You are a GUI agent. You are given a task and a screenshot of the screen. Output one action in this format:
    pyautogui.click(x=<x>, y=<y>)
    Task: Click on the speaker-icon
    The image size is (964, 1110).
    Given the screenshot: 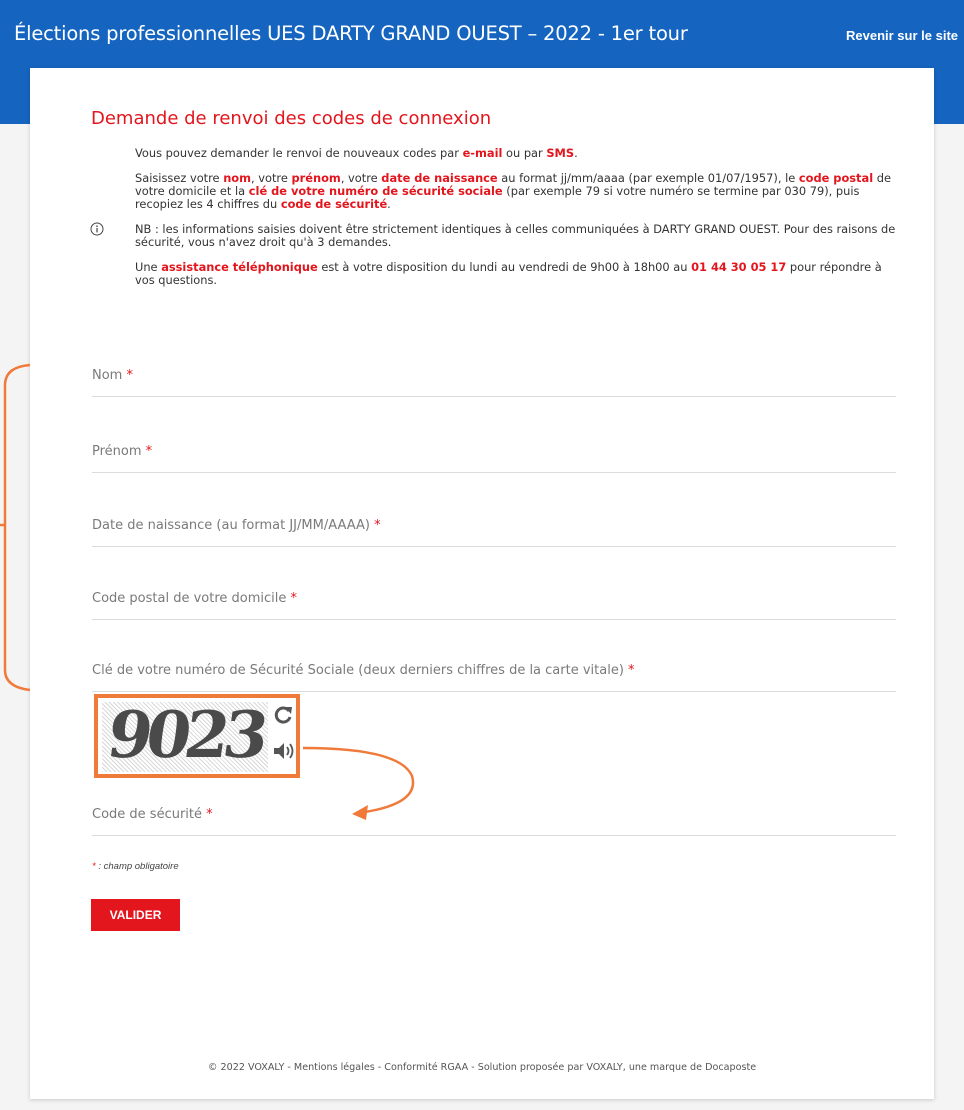 What is the action you would take?
    pyautogui.click(x=284, y=751)
    